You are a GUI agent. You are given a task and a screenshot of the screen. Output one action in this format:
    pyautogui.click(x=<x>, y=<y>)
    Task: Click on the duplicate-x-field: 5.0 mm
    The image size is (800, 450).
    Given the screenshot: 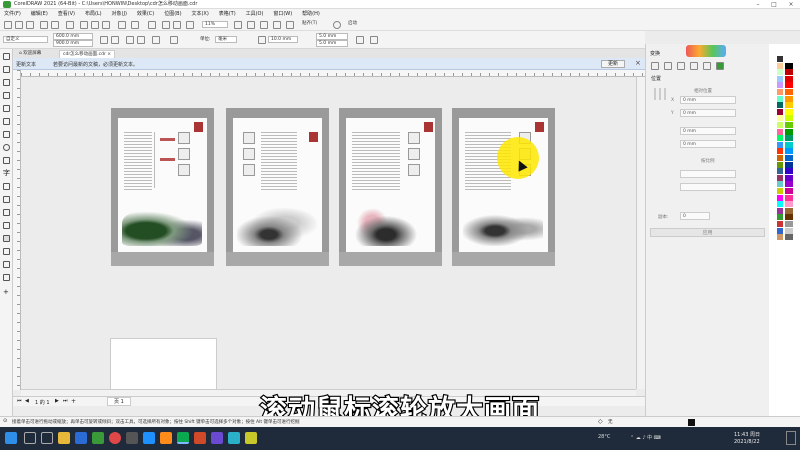 What is the action you would take?
    pyautogui.click(x=332, y=36)
    